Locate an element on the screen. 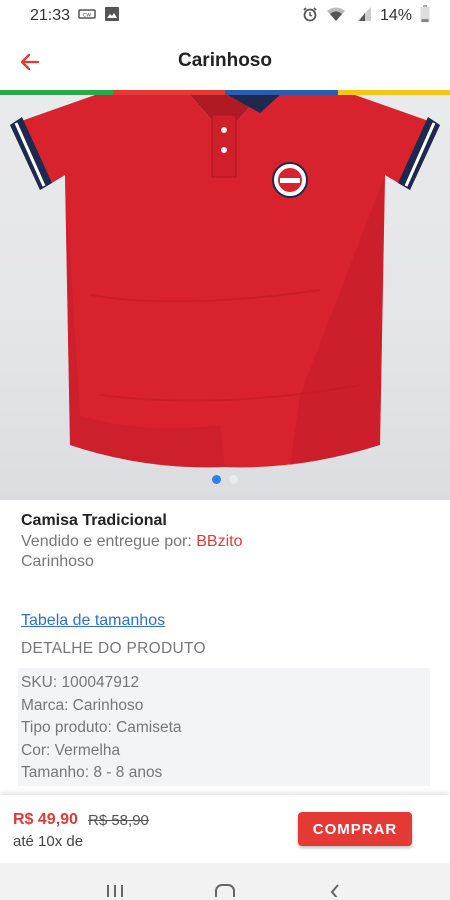  wifi-icon is located at coordinates (336, 16).